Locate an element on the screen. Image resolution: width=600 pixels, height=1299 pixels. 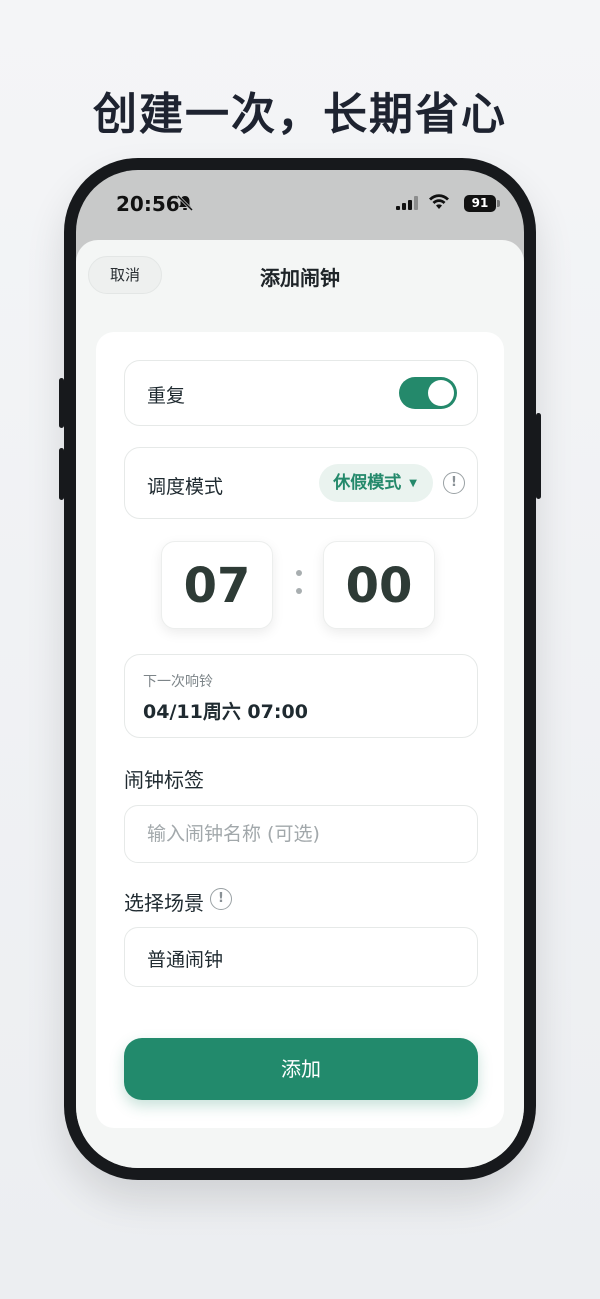
battery-tip is located at coordinates (498, 203).